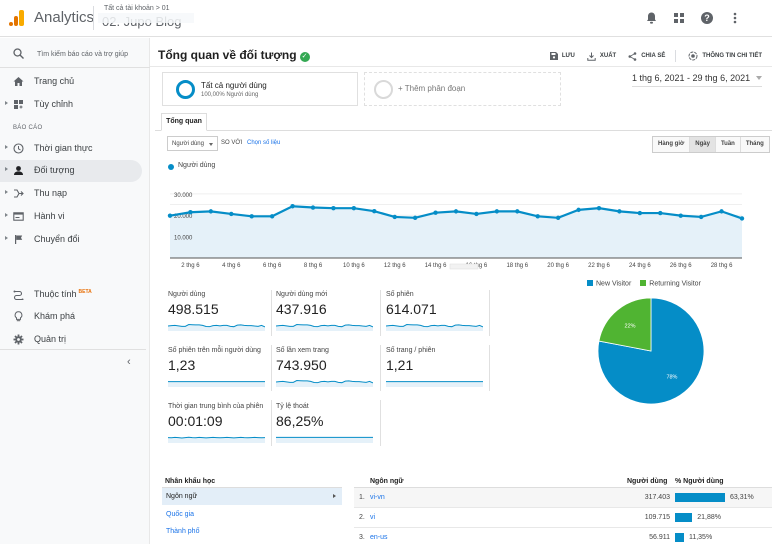 This screenshot has height=544, width=772. I want to click on property-overlay, so click(146, 18).